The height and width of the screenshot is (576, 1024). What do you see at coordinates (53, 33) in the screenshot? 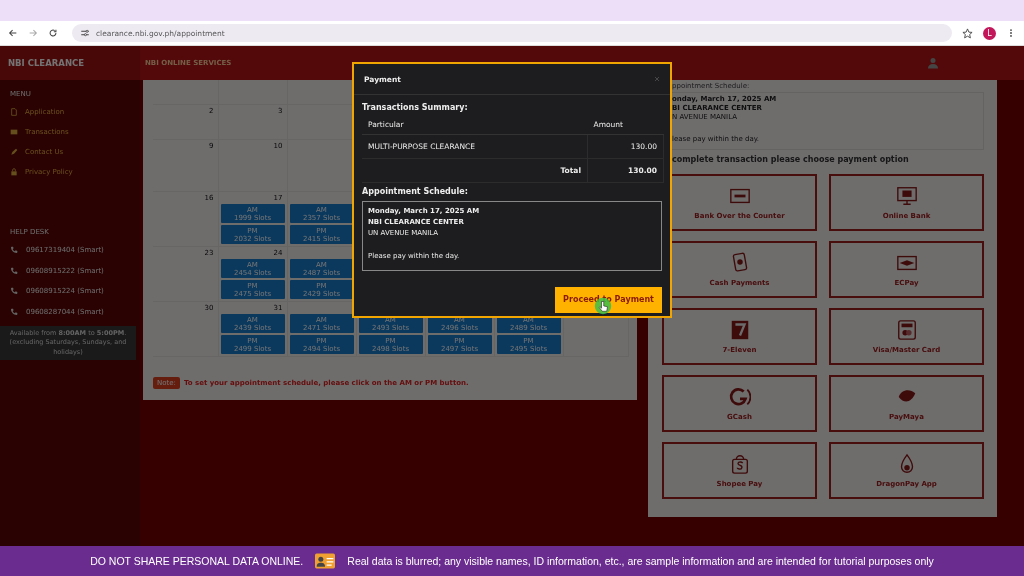
I see `reload-icon` at bounding box center [53, 33].